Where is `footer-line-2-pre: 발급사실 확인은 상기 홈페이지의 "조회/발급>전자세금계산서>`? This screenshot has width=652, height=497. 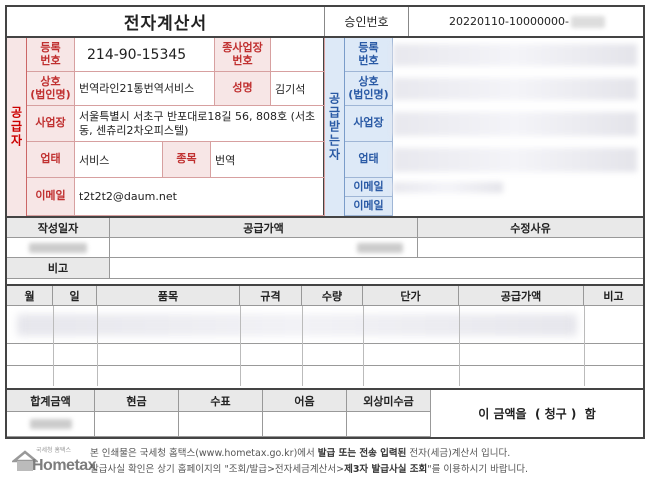 footer-line-2-pre: 발급사실 확인은 상기 홈페이지의 "조회/발급>전자세금계산서> is located at coordinates (217, 469).